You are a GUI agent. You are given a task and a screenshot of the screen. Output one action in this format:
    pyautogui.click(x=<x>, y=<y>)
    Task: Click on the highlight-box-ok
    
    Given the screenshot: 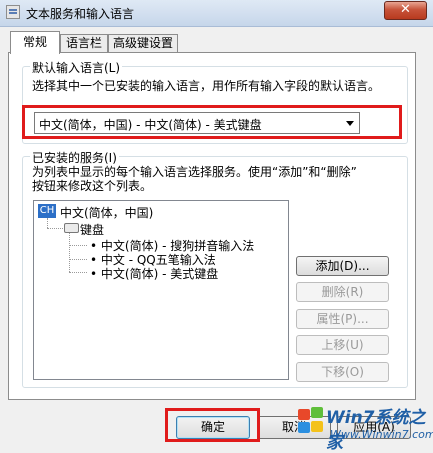 What is the action you would take?
    pyautogui.click(x=212, y=425)
    